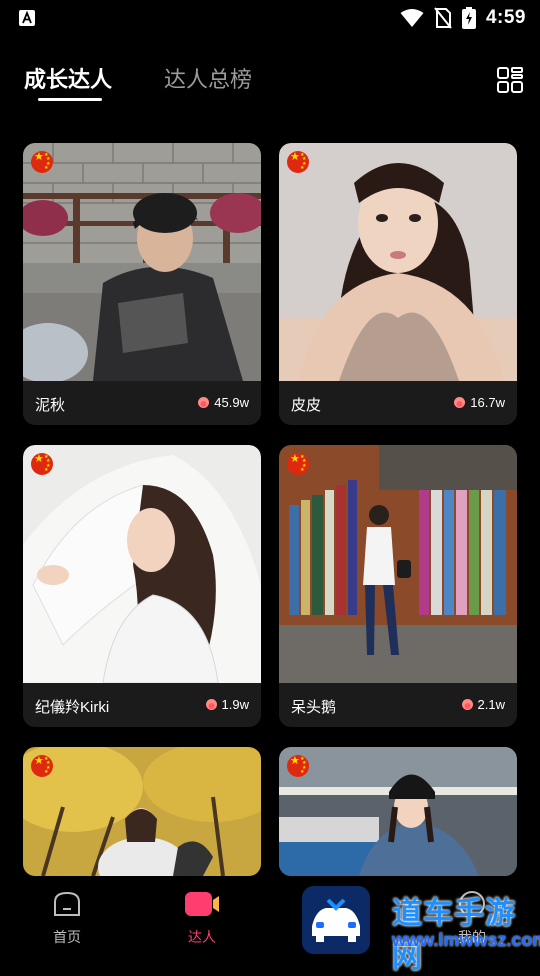 This screenshot has height=976, width=540. I want to click on creator-card: ★ ★ ★ ★ ★ 纪儀羚Kirki 1.9w, so click(142, 586).